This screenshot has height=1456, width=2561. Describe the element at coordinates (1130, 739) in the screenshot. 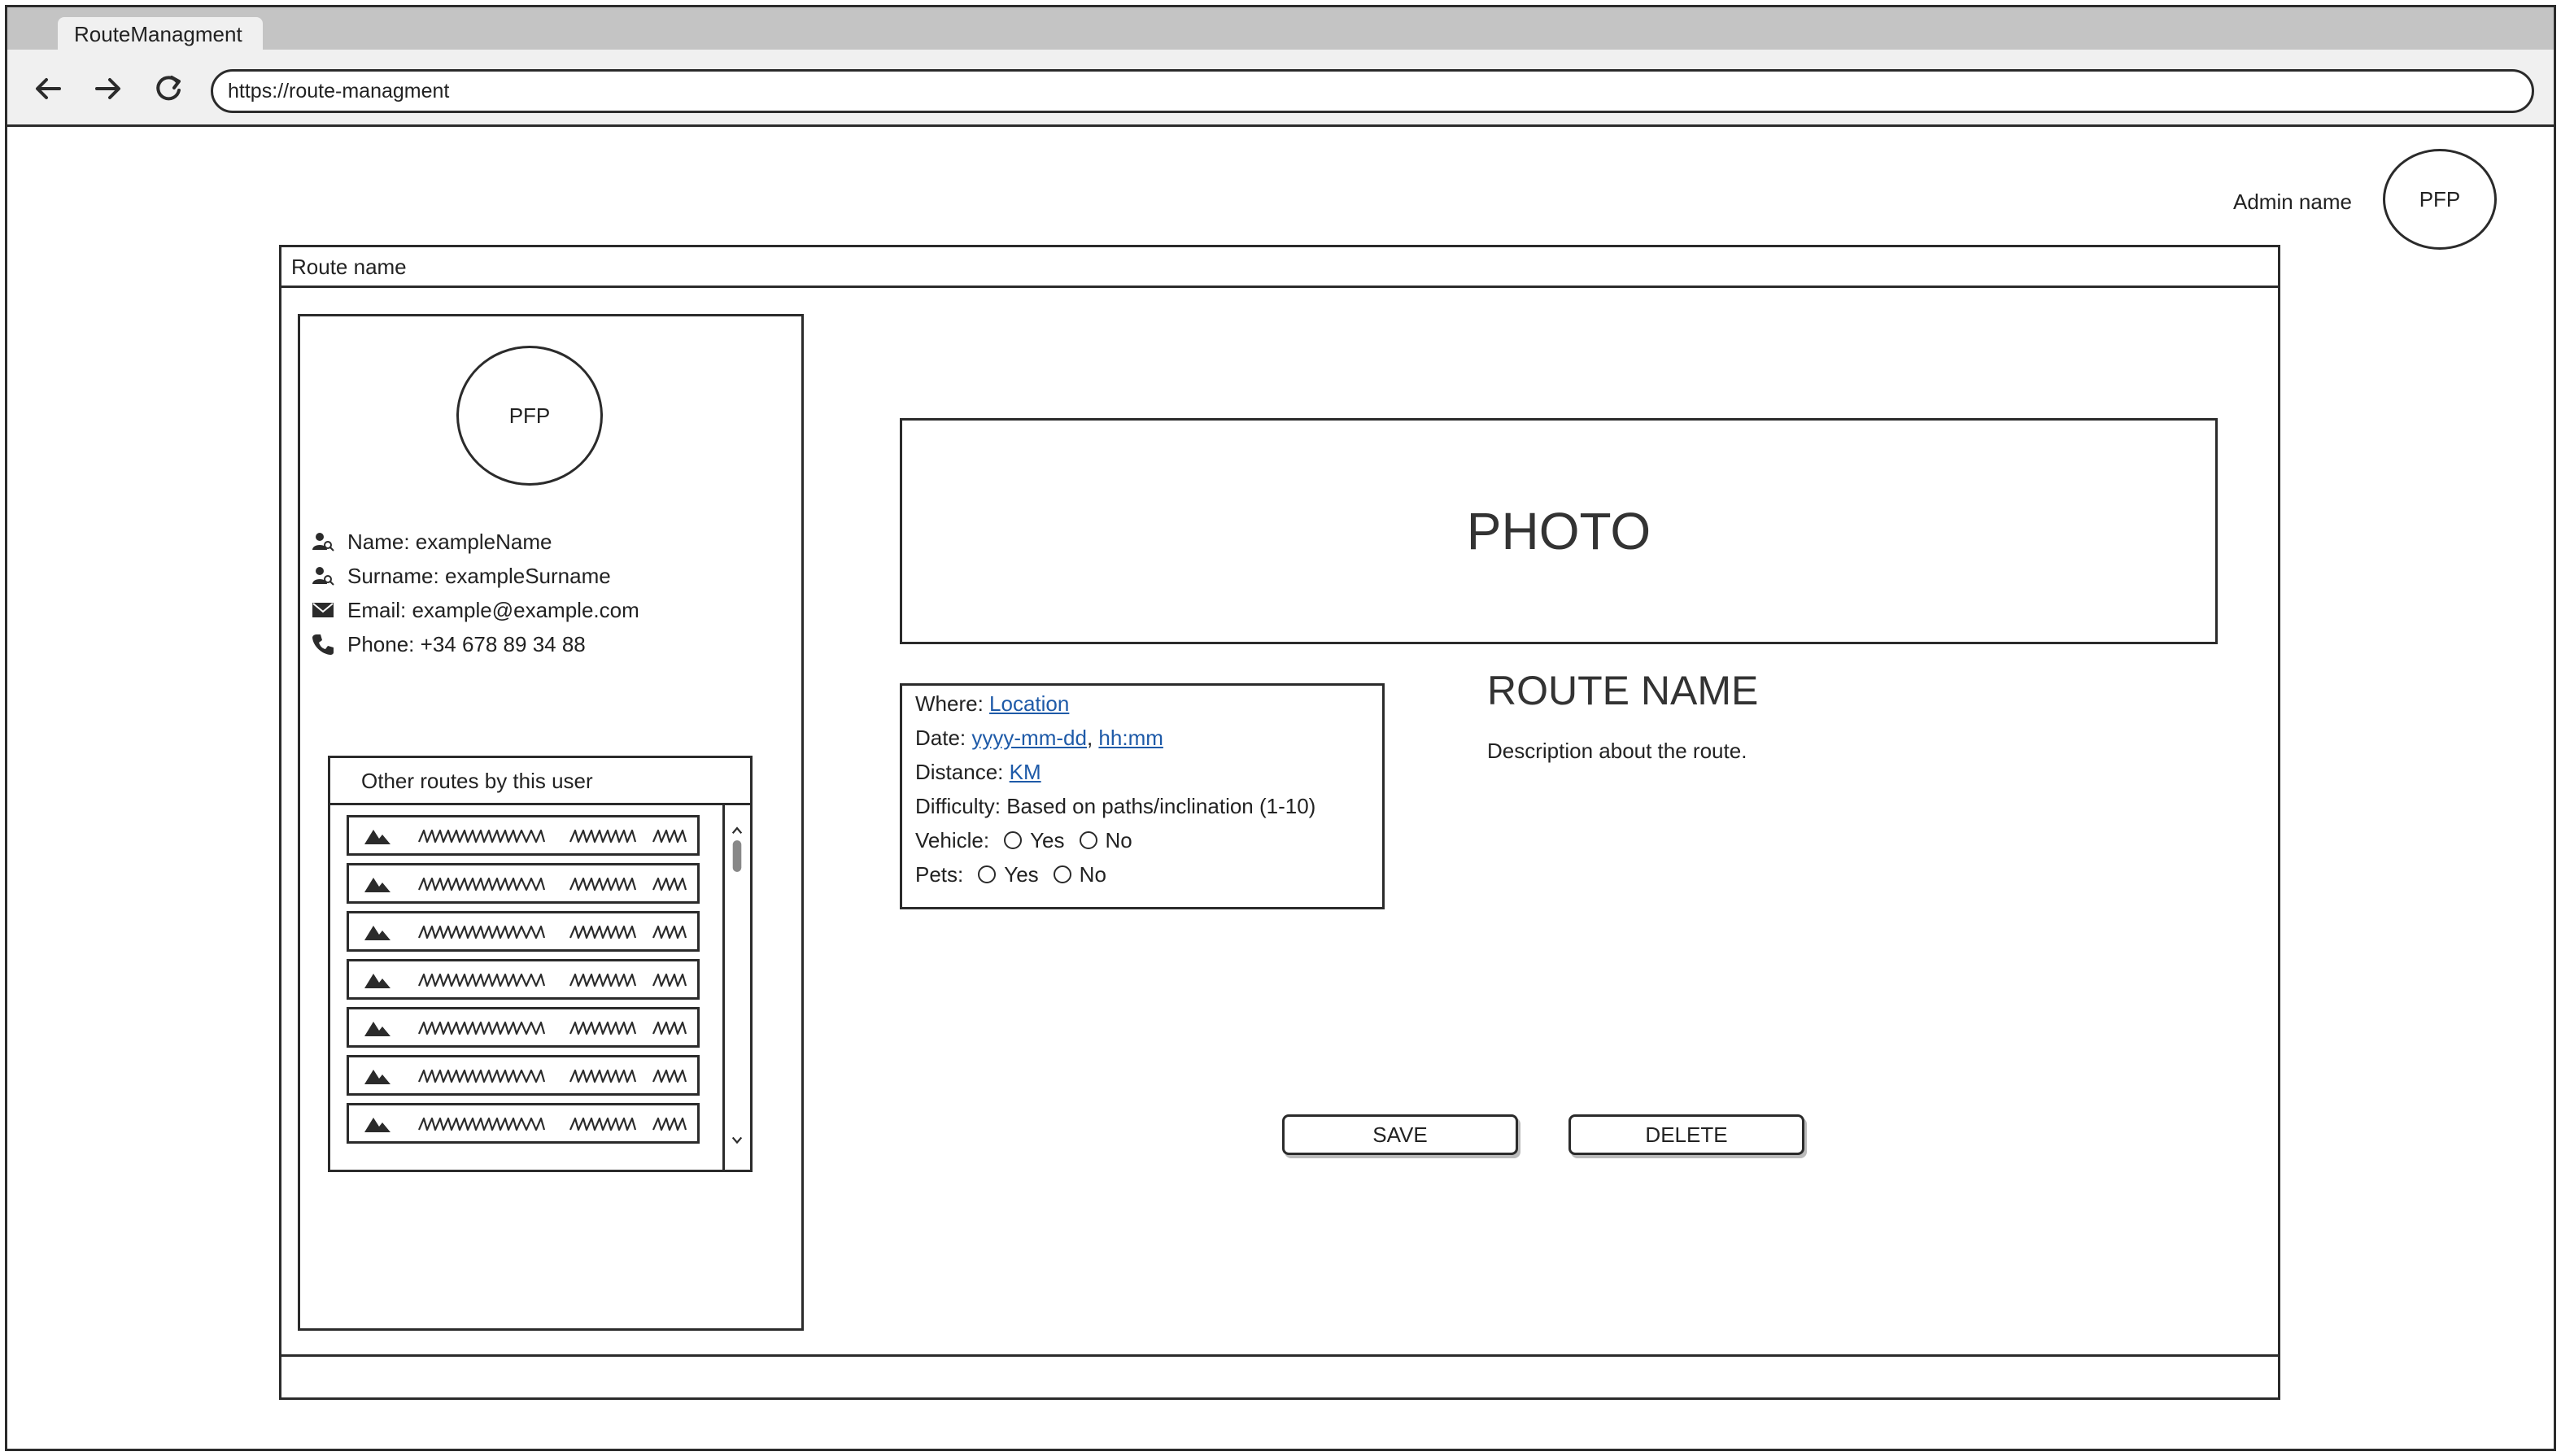

I see `time-link: hh:mm` at that location.